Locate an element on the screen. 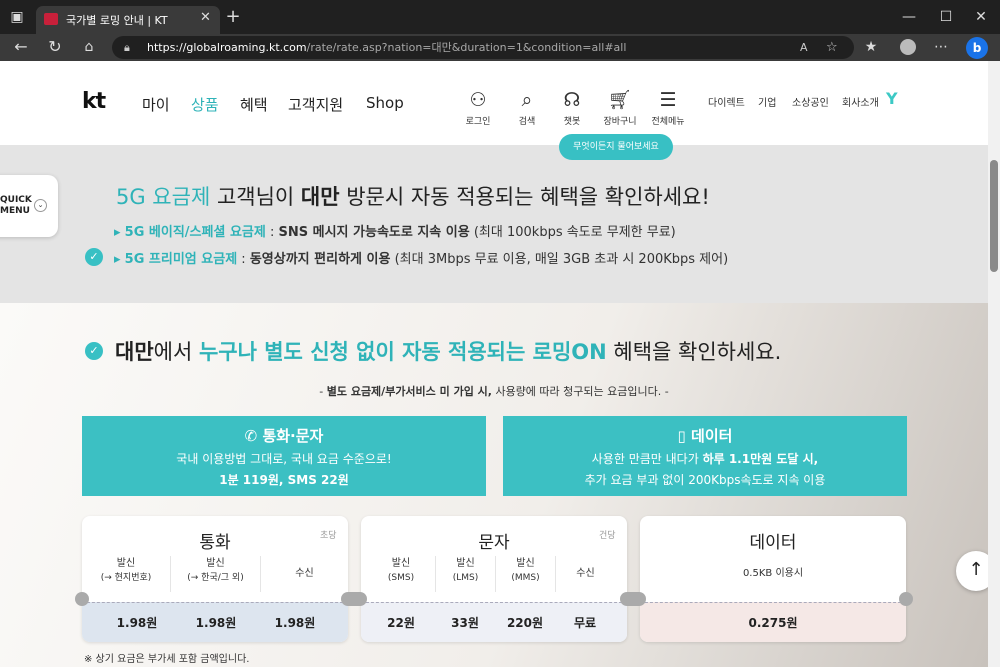  scrollbar-track is located at coordinates (994, 364).